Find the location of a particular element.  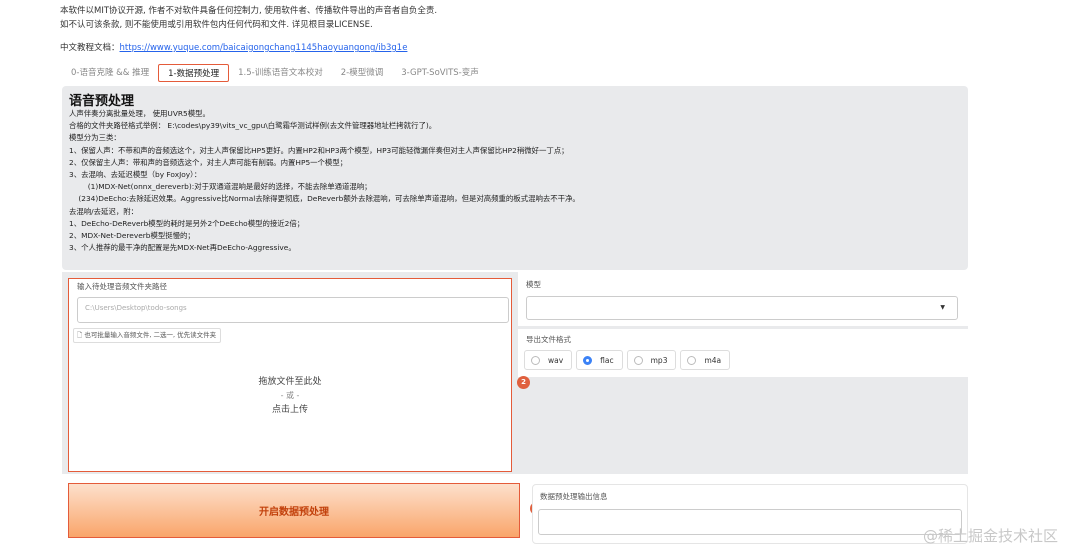

format-option-label: mp3 is located at coordinates (659, 360).